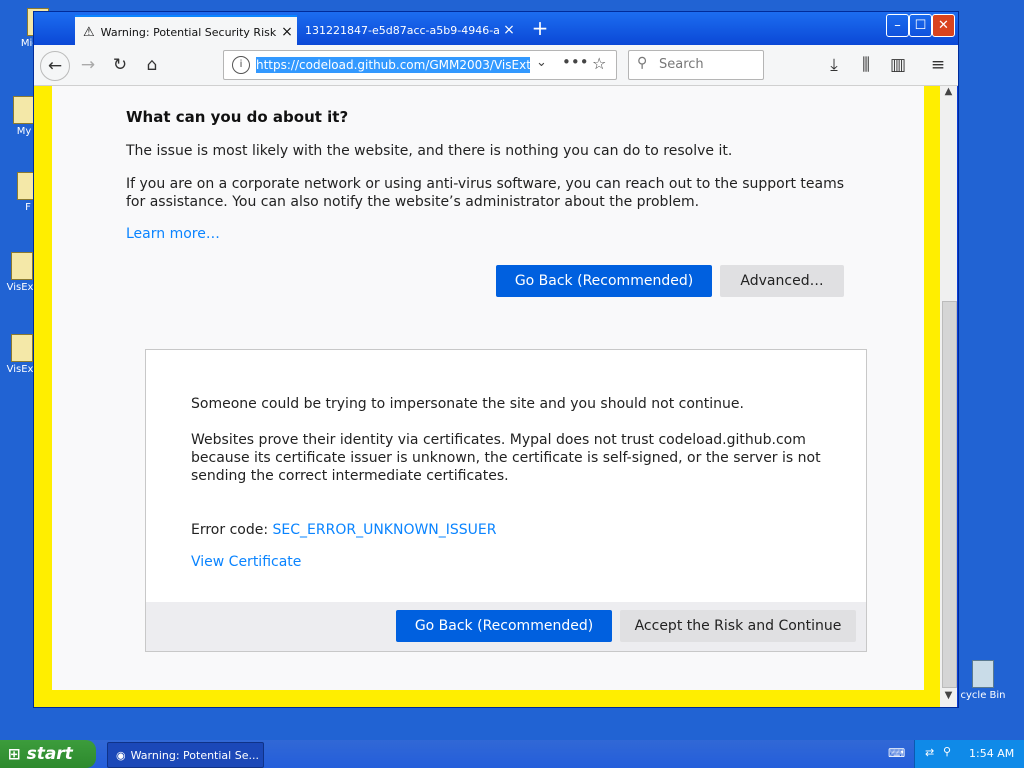  What do you see at coordinates (897, 25) in the screenshot?
I see `minimize-button: –` at bounding box center [897, 25].